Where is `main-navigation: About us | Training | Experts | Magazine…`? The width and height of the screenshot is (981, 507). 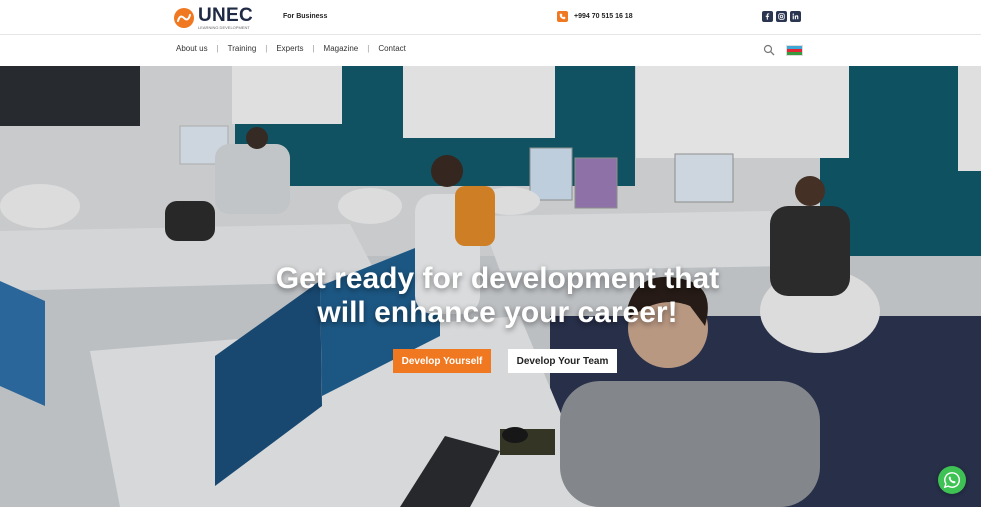 main-navigation: About us | Training | Experts | Magazine… is located at coordinates (490, 50).